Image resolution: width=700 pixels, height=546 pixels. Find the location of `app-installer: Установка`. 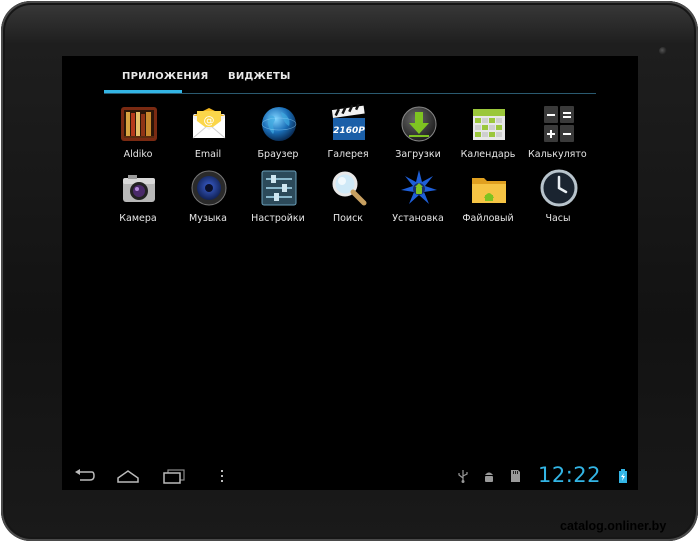

app-installer: Установка is located at coordinates (418, 198).